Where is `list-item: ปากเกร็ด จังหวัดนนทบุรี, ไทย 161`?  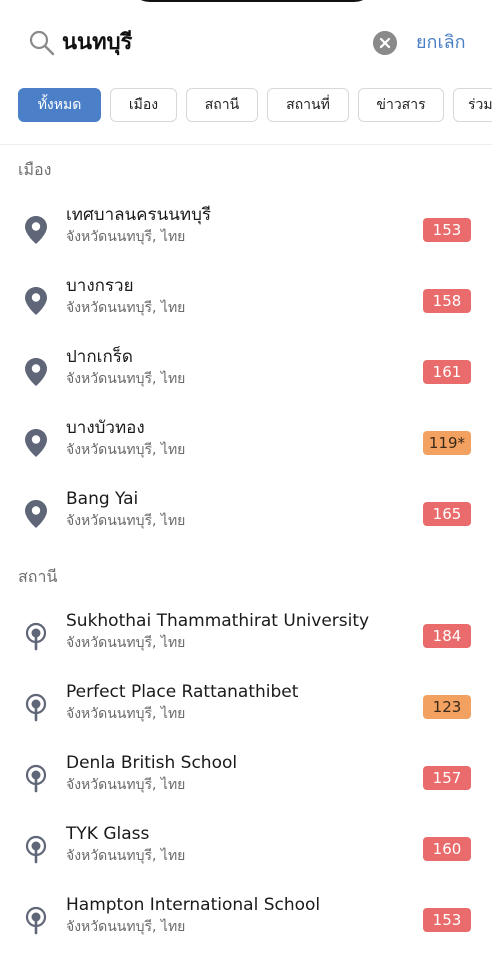 list-item: ปากเกร็ด จังหวัดนนทบุรี, ไทย 161 is located at coordinates (246, 371).